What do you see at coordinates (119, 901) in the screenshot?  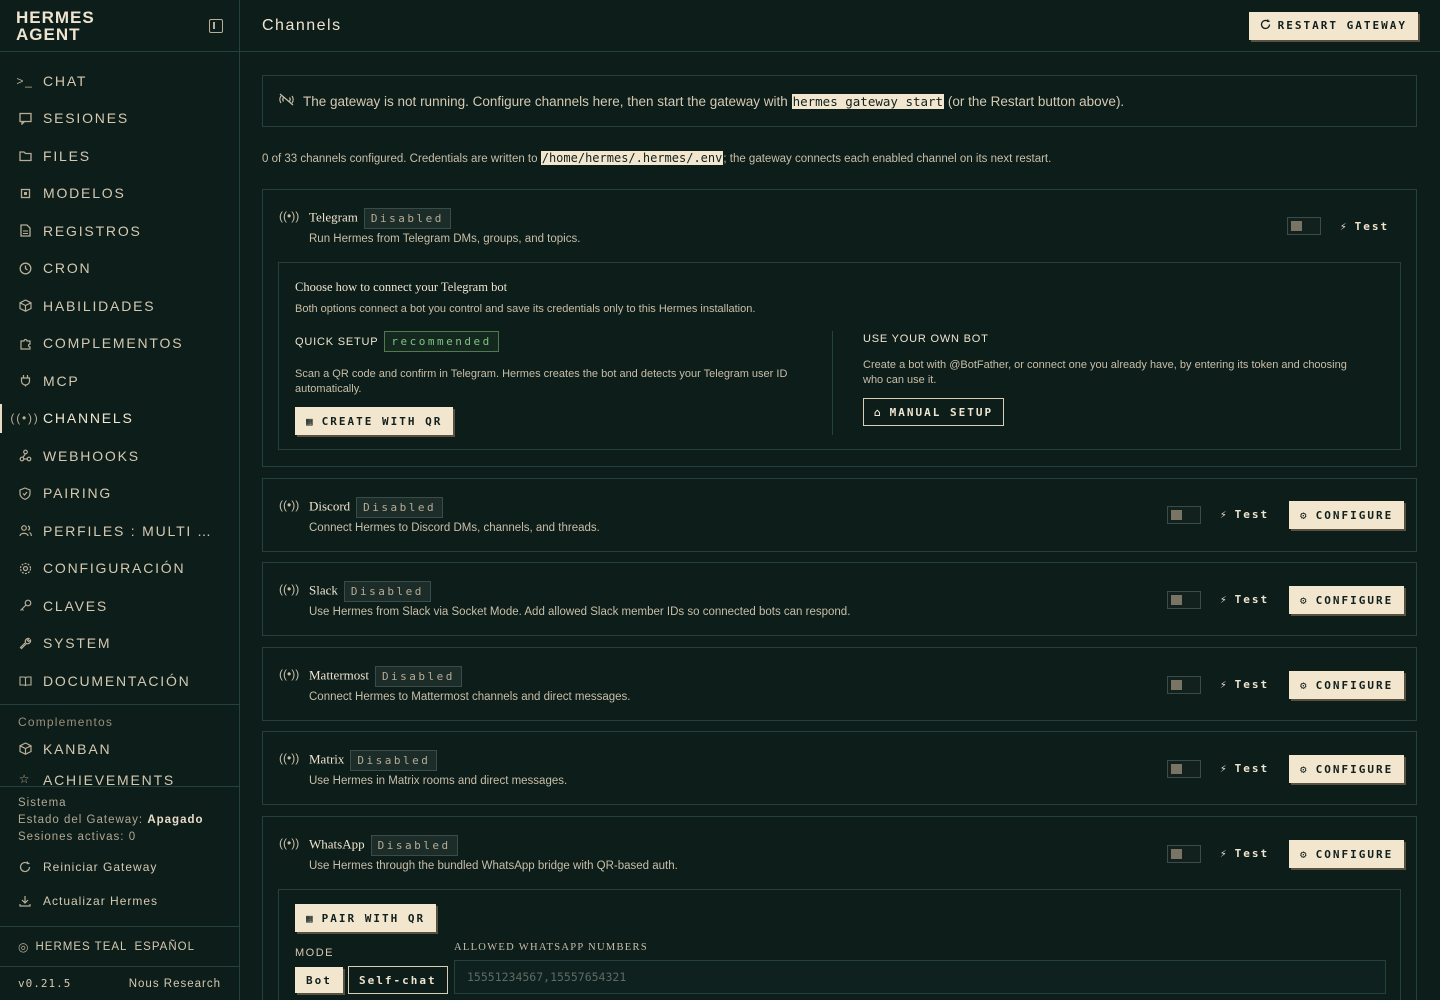 I see `update-hermes-link: Actualizar Hermes` at bounding box center [119, 901].